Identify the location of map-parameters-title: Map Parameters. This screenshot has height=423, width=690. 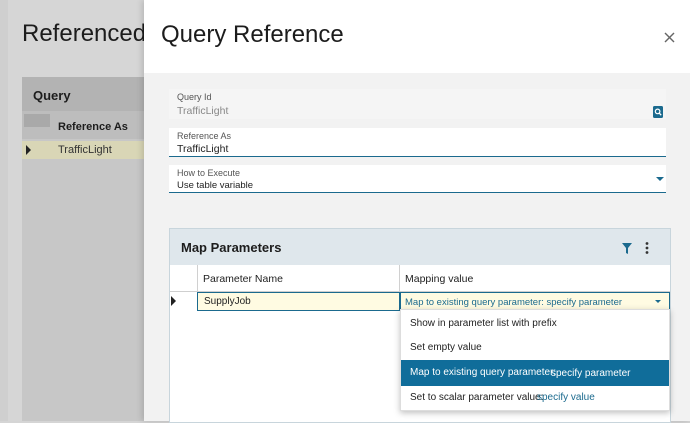
(231, 247).